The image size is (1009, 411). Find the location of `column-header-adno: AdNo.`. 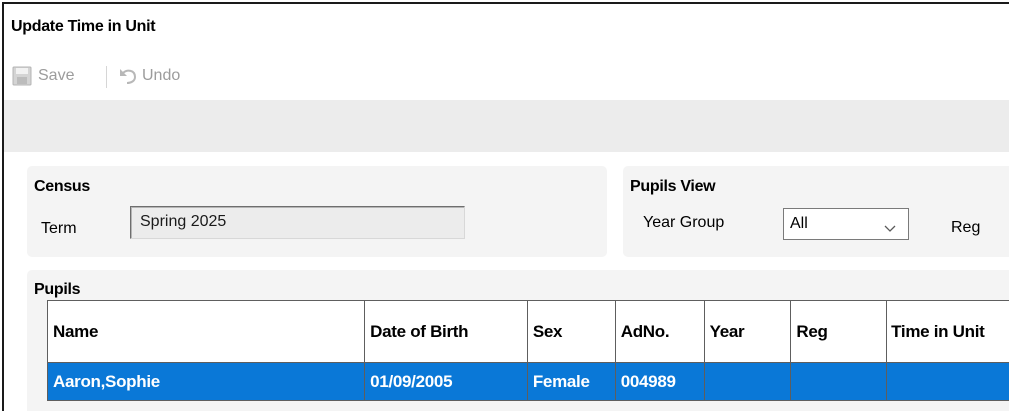

column-header-adno: AdNo. is located at coordinates (659, 331).